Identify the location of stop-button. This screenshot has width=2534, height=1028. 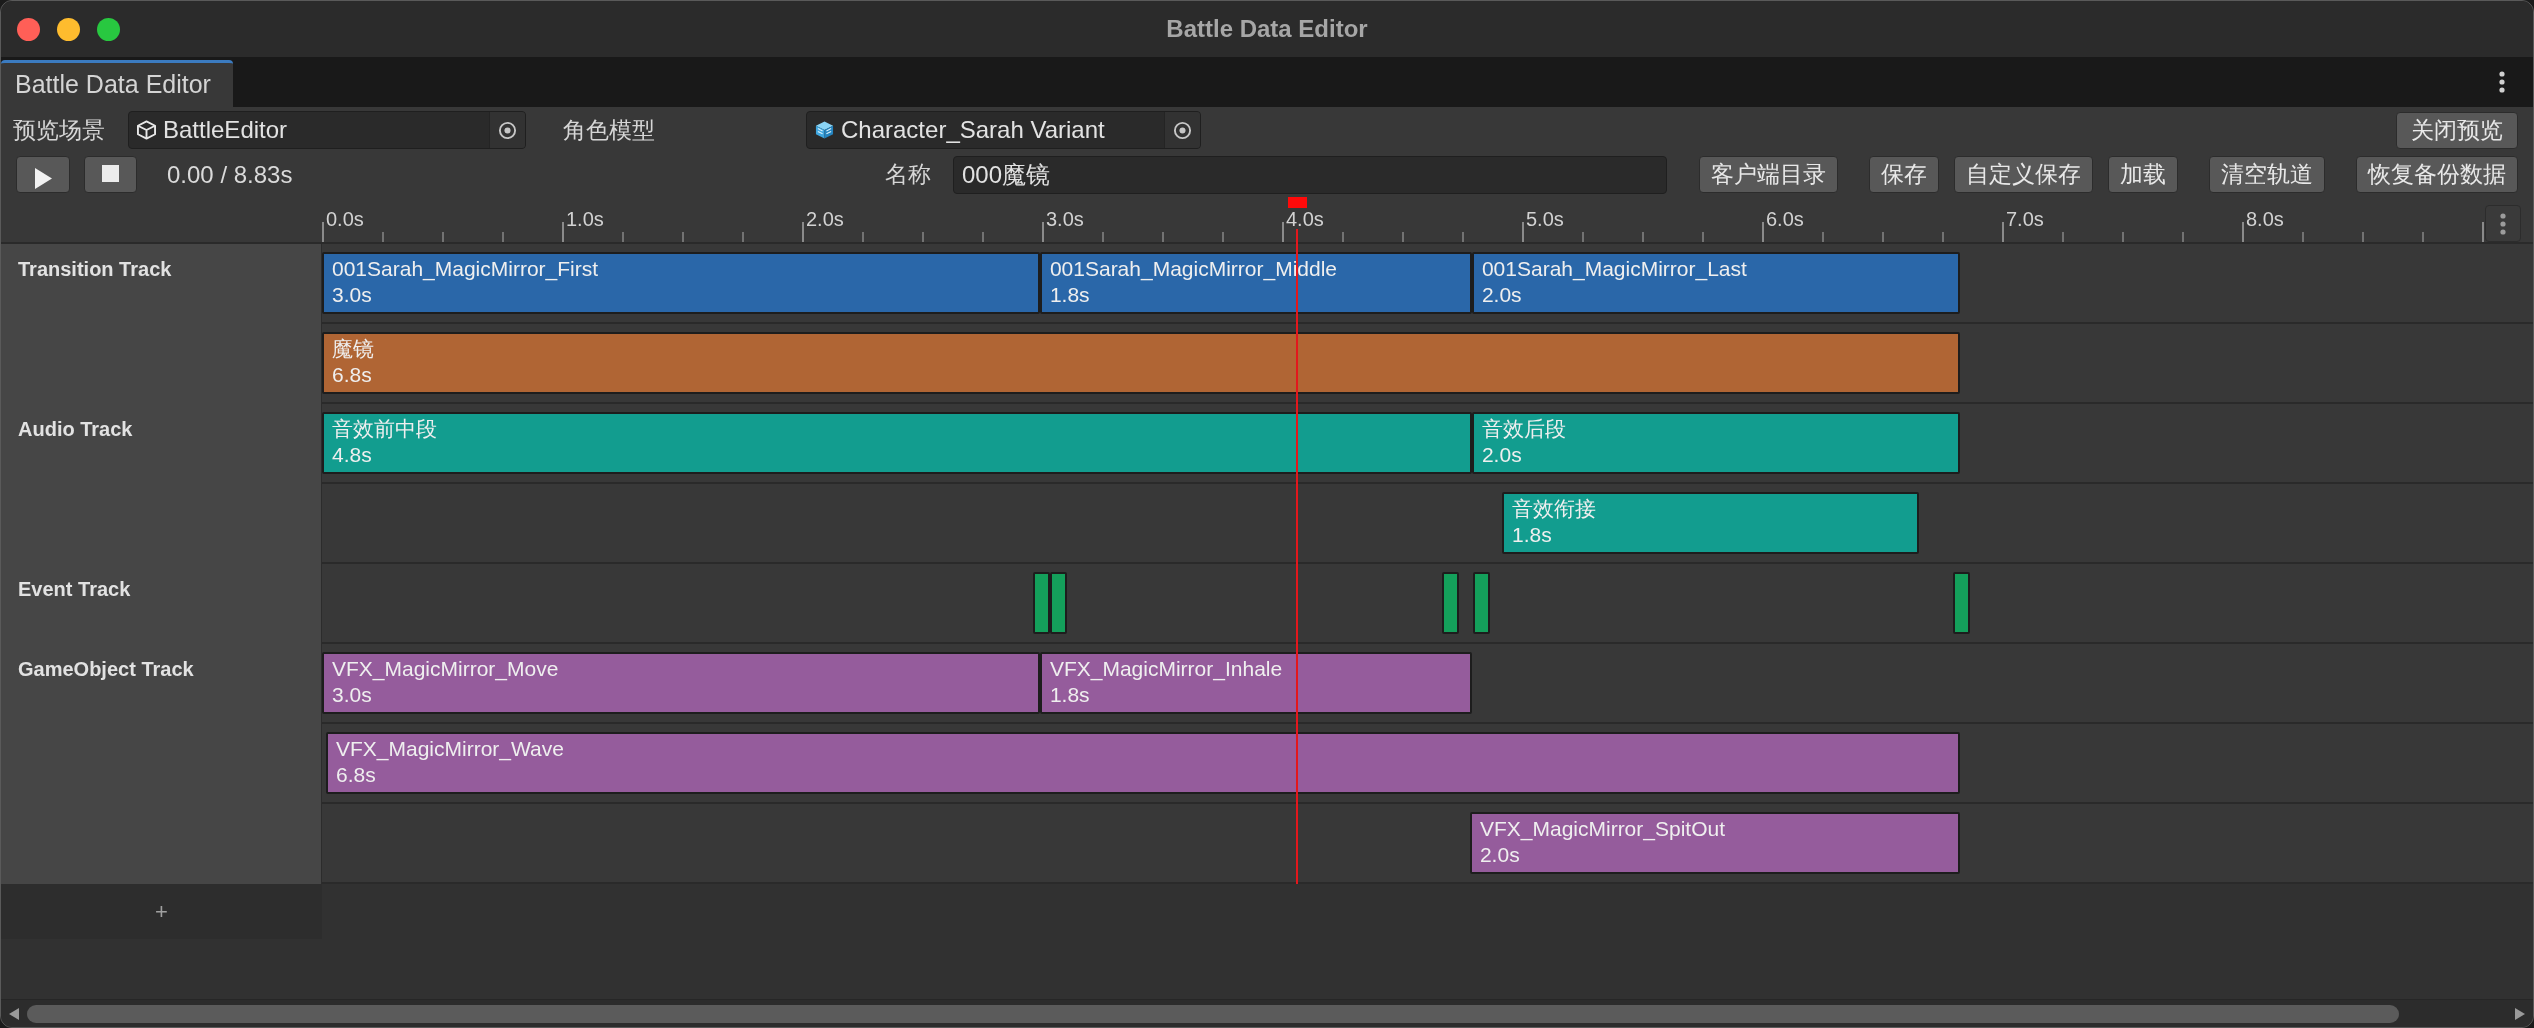
(110, 174).